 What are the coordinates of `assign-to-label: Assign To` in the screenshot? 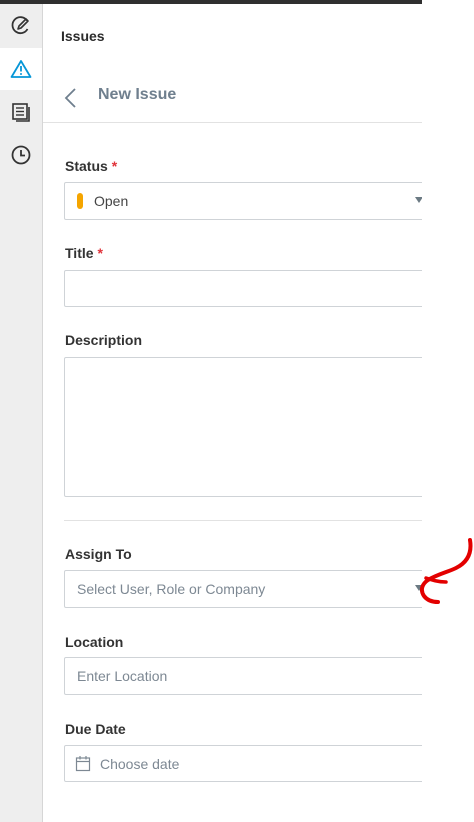 It's located at (98, 554).